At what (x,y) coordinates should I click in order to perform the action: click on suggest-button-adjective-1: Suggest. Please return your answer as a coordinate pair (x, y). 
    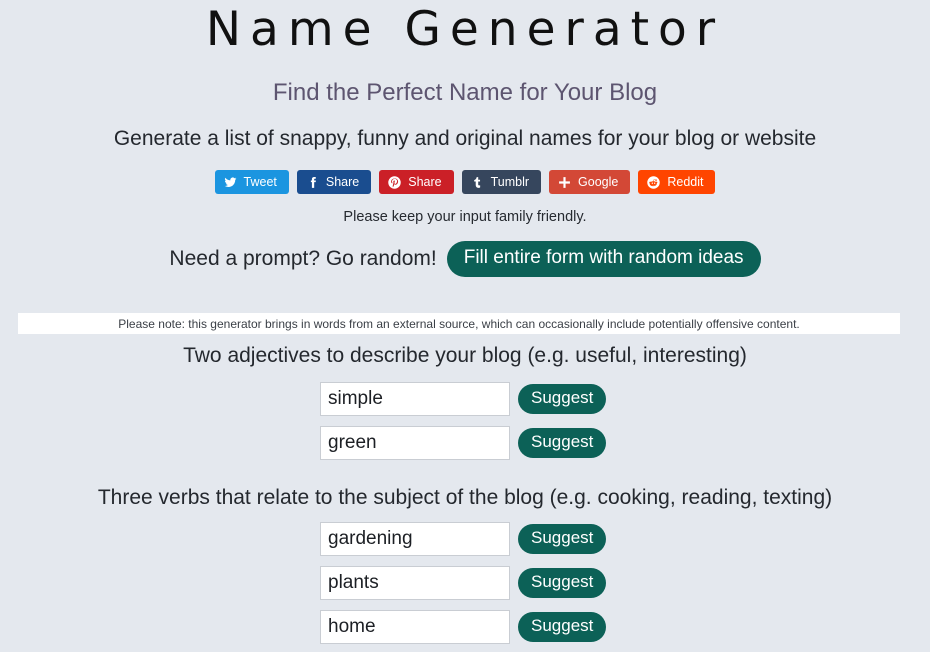
    Looking at the image, I should click on (562, 399).